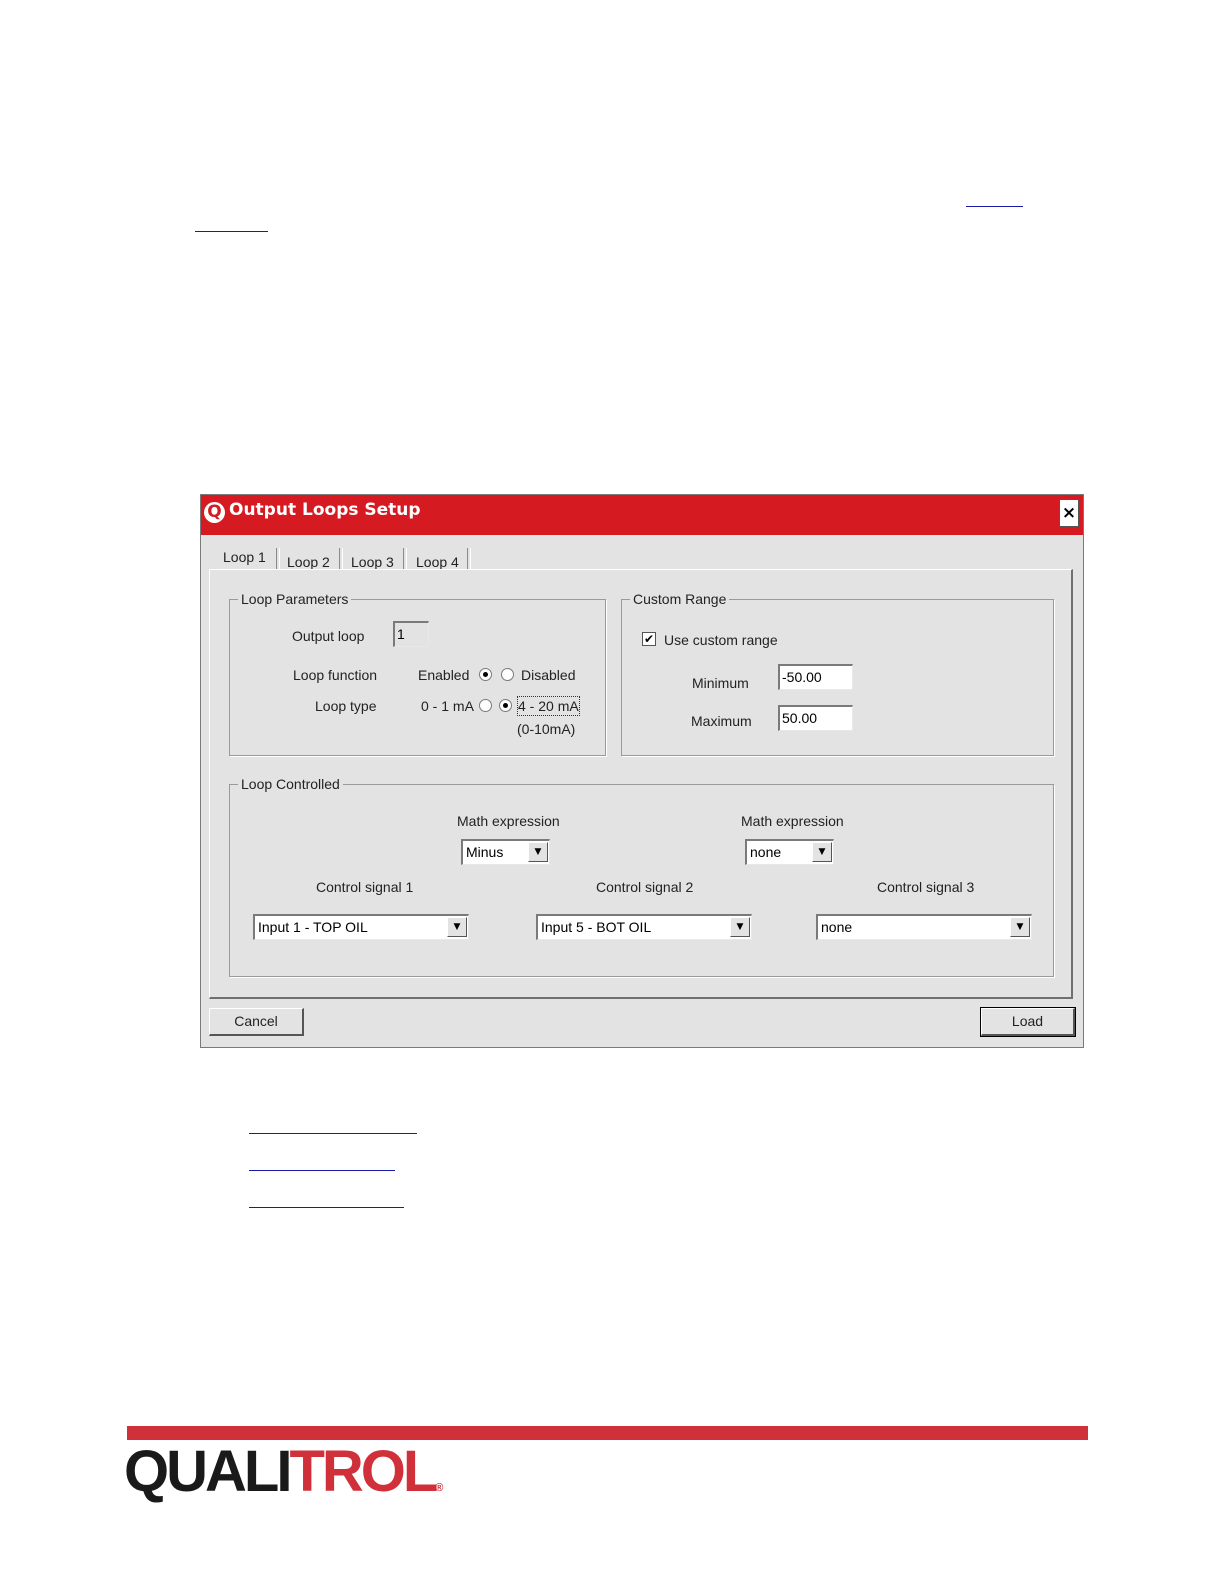  Describe the element at coordinates (649, 639) in the screenshot. I see `use-custom-range-checkbox: ✔` at that location.